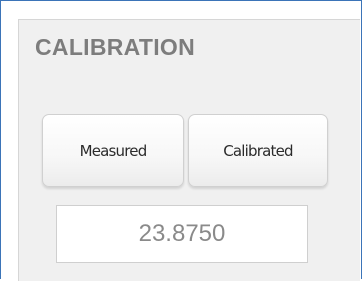  I want to click on calibrated-button: Calibrated, so click(258, 150).